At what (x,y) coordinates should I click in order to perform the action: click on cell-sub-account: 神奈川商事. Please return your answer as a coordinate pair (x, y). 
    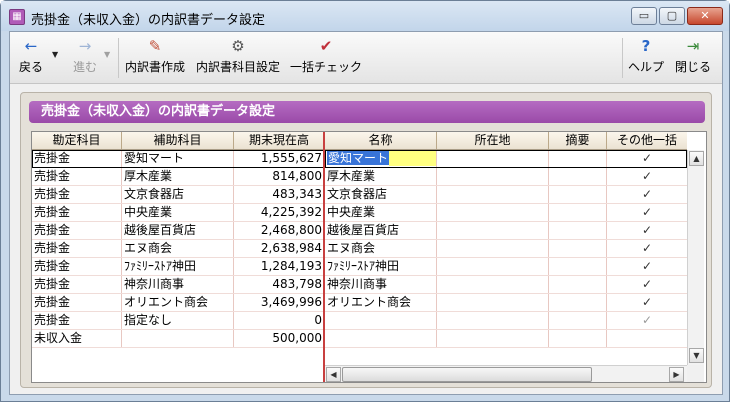
    Looking at the image, I should click on (178, 284).